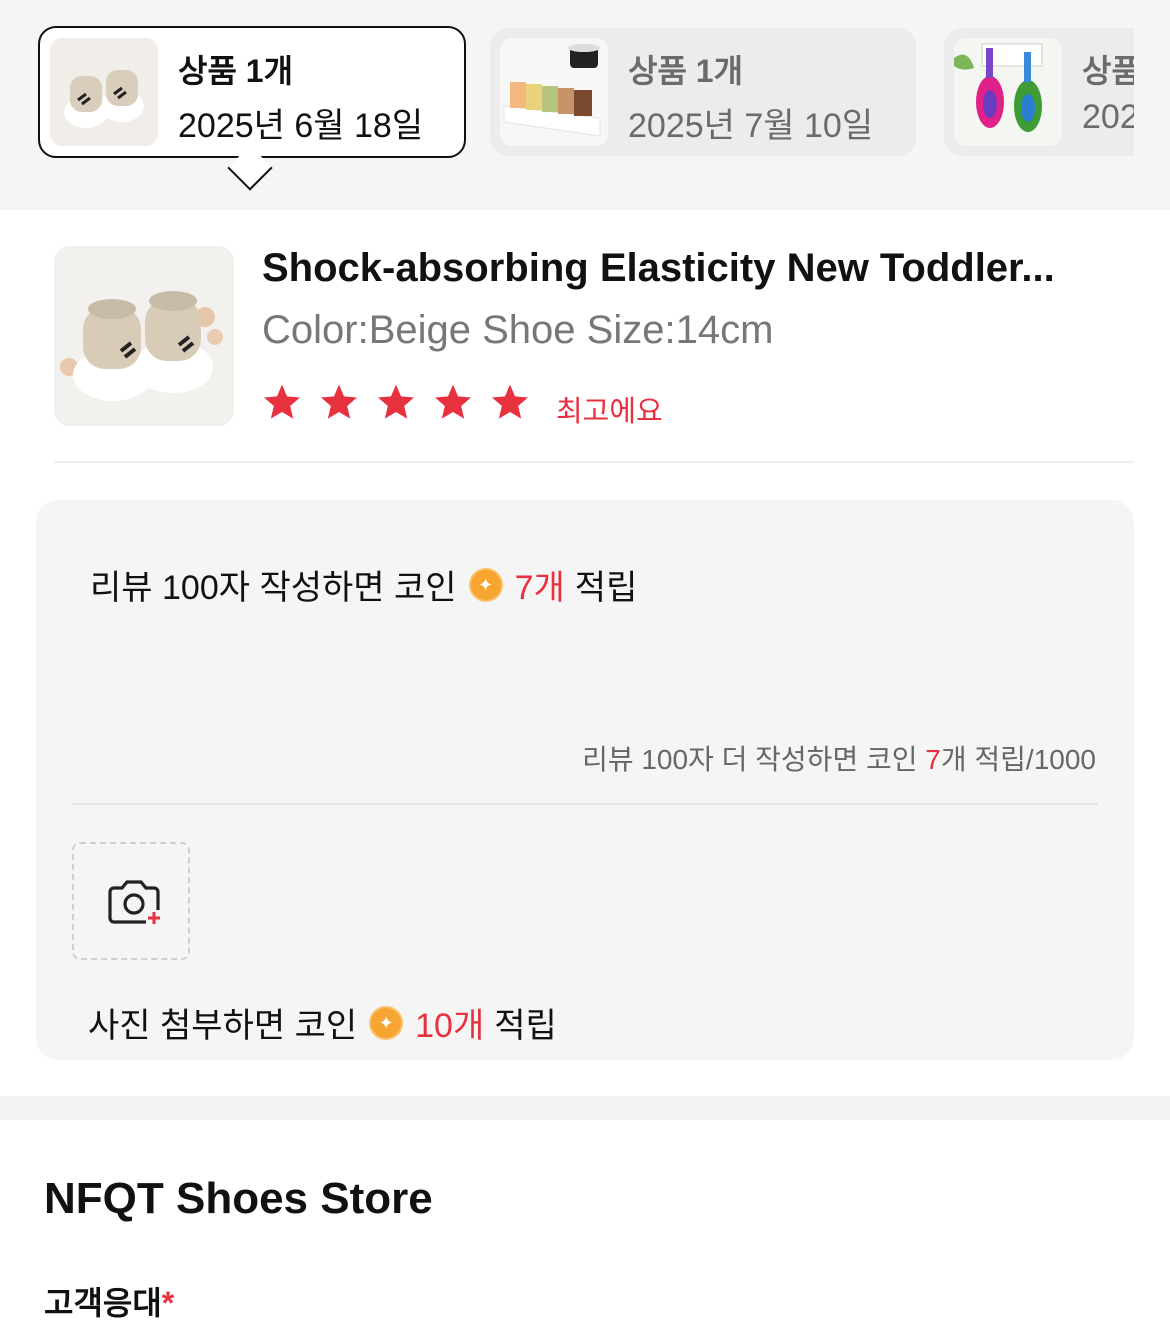 The height and width of the screenshot is (1324, 1170). Describe the element at coordinates (168, 1303) in the screenshot. I see `required-mark: *` at that location.